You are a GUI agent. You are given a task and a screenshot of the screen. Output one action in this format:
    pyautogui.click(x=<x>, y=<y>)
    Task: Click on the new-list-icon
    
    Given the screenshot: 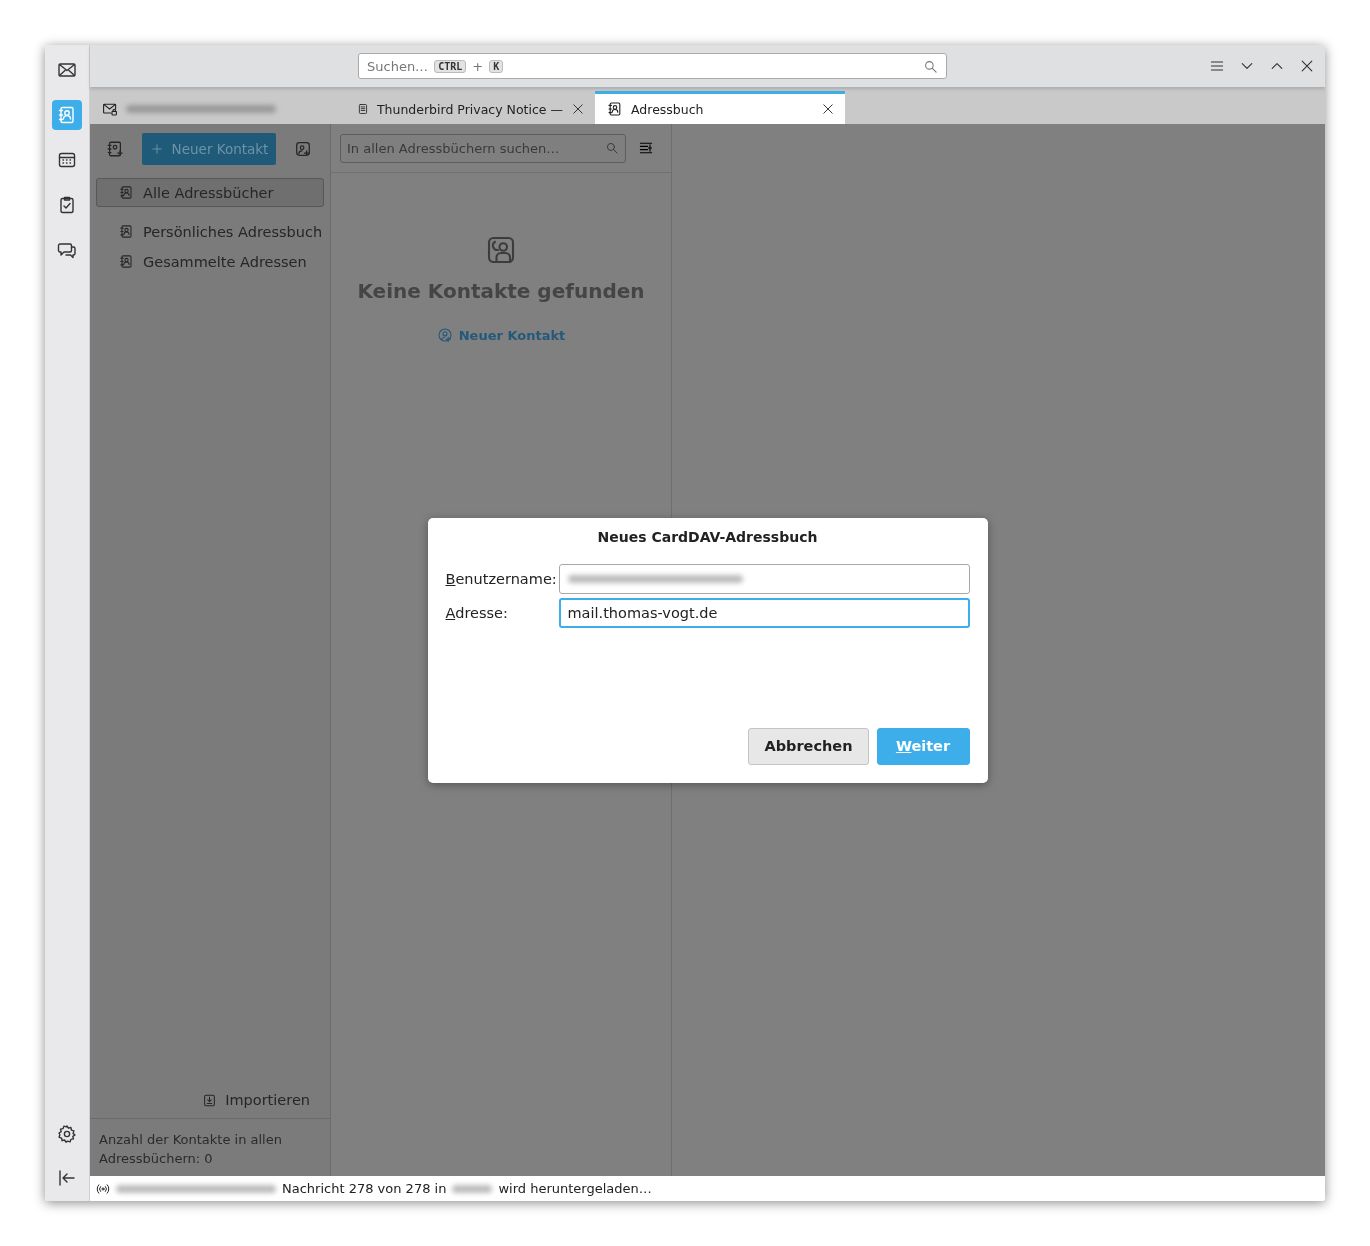 What is the action you would take?
    pyautogui.click(x=303, y=149)
    